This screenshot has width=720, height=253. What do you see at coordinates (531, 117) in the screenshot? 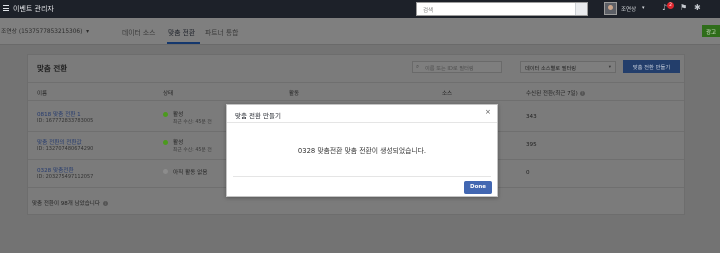
I see `received-count: 343` at bounding box center [531, 117].